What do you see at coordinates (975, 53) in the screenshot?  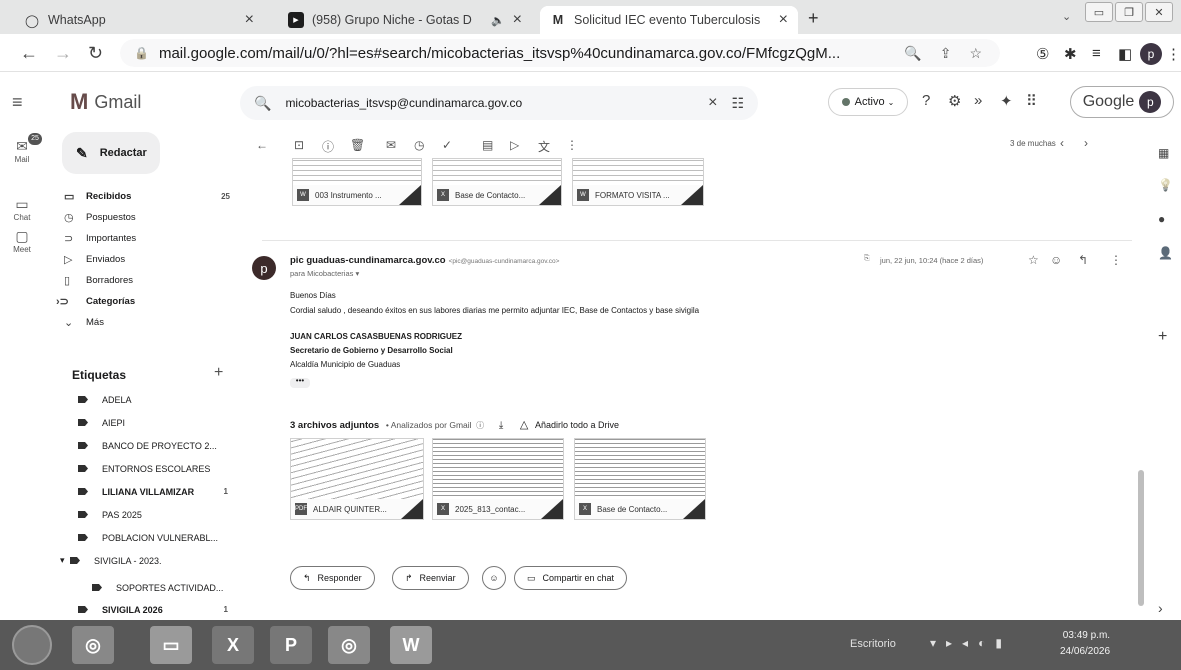 I see `bookmark-star-icon: ☆` at bounding box center [975, 53].